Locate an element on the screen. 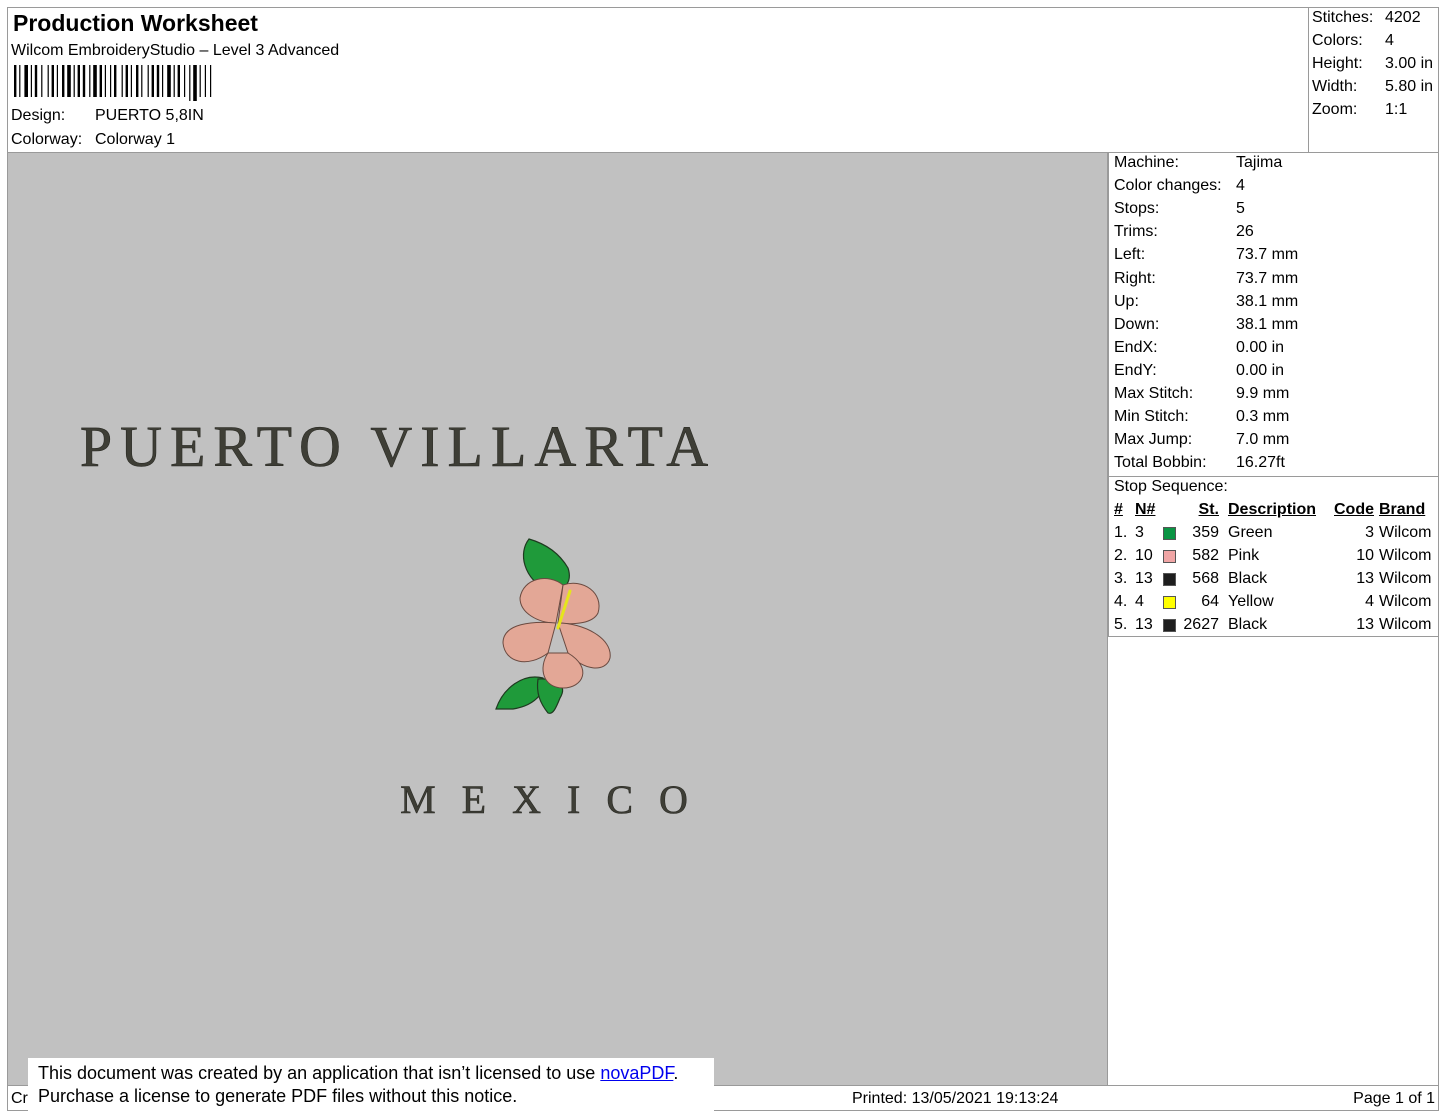 Image resolution: width=1445 pixels, height=1117 pixels. stitches-row: Stitches: 4202 is located at coordinates (1366, 18).